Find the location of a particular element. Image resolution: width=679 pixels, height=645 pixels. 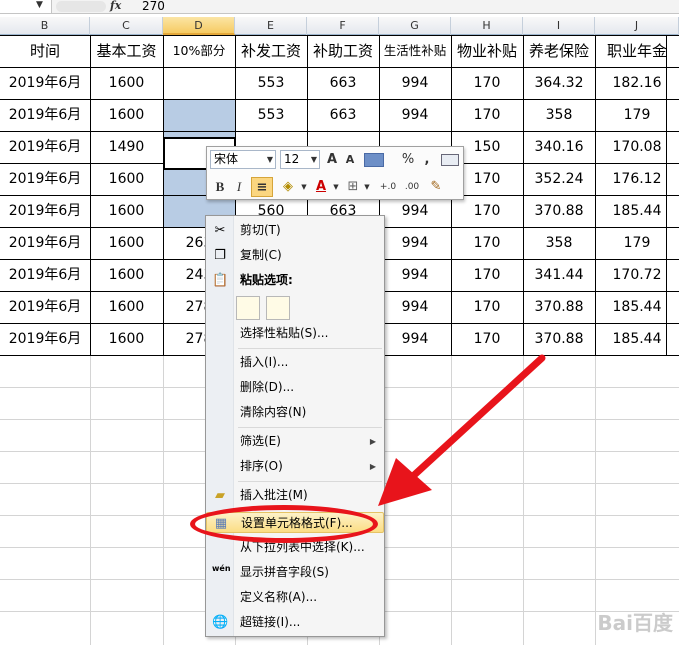

bold-icon: B is located at coordinates (220, 187).